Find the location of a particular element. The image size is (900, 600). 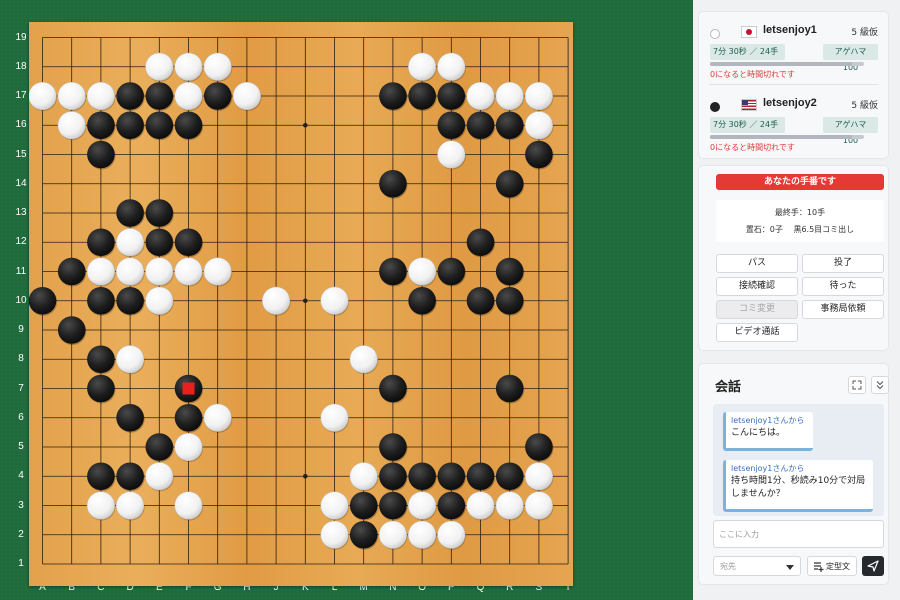

row-label: 13 is located at coordinates (21, 212).